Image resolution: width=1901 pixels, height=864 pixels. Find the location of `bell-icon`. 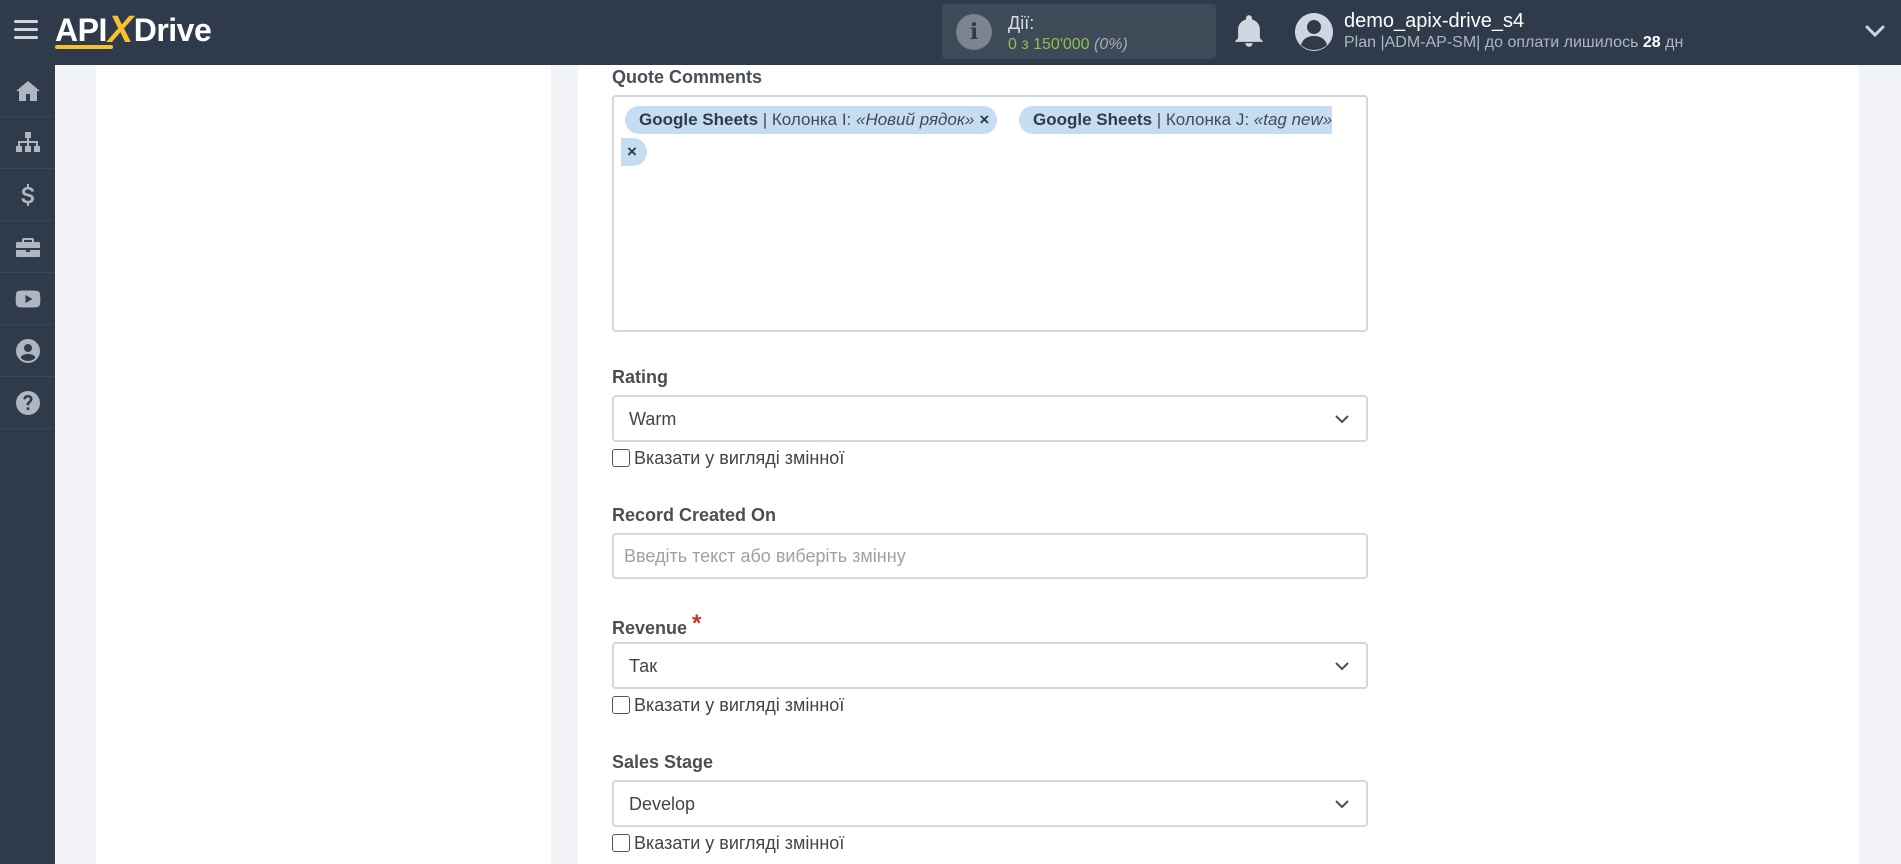

bell-icon is located at coordinates (1249, 31).